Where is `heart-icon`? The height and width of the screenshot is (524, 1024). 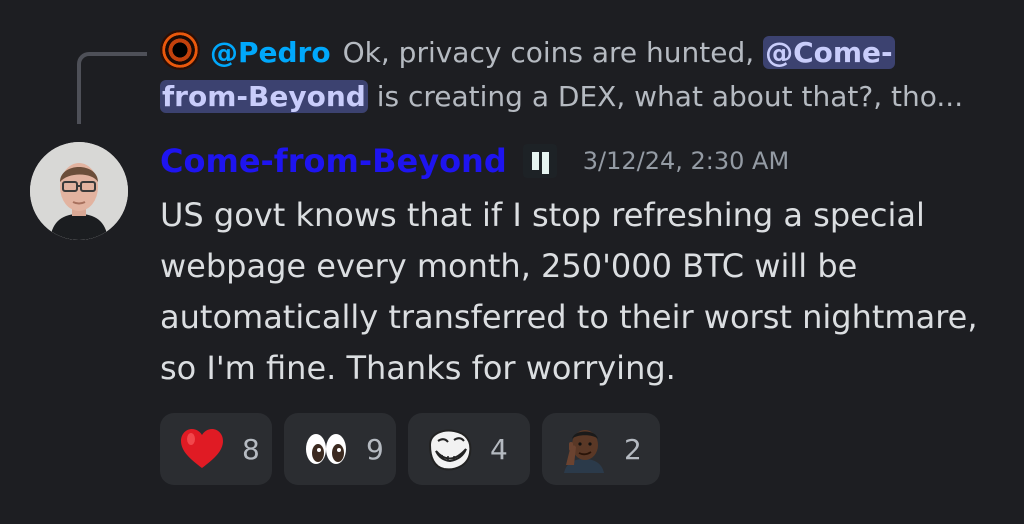
heart-icon is located at coordinates (202, 448).